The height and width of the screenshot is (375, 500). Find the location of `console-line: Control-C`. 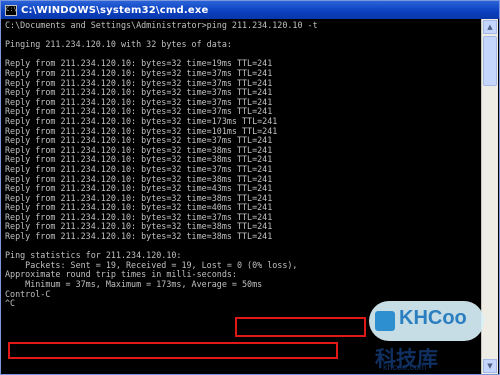

console-line: Control-C is located at coordinates (28, 293).